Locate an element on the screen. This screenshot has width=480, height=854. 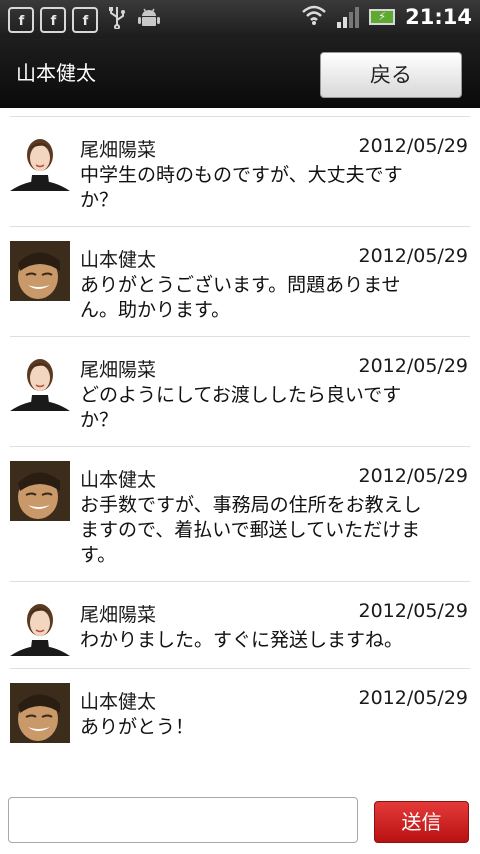
message-item: 山本健太 2012/05/29 ありがとう！ is located at coordinates (240, 712).